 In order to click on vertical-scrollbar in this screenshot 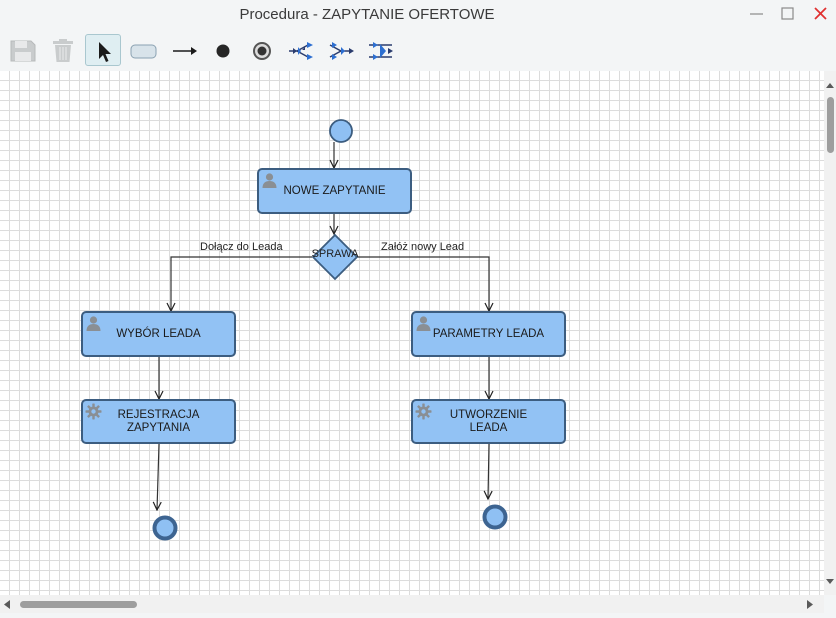, I will do `click(830, 333)`.